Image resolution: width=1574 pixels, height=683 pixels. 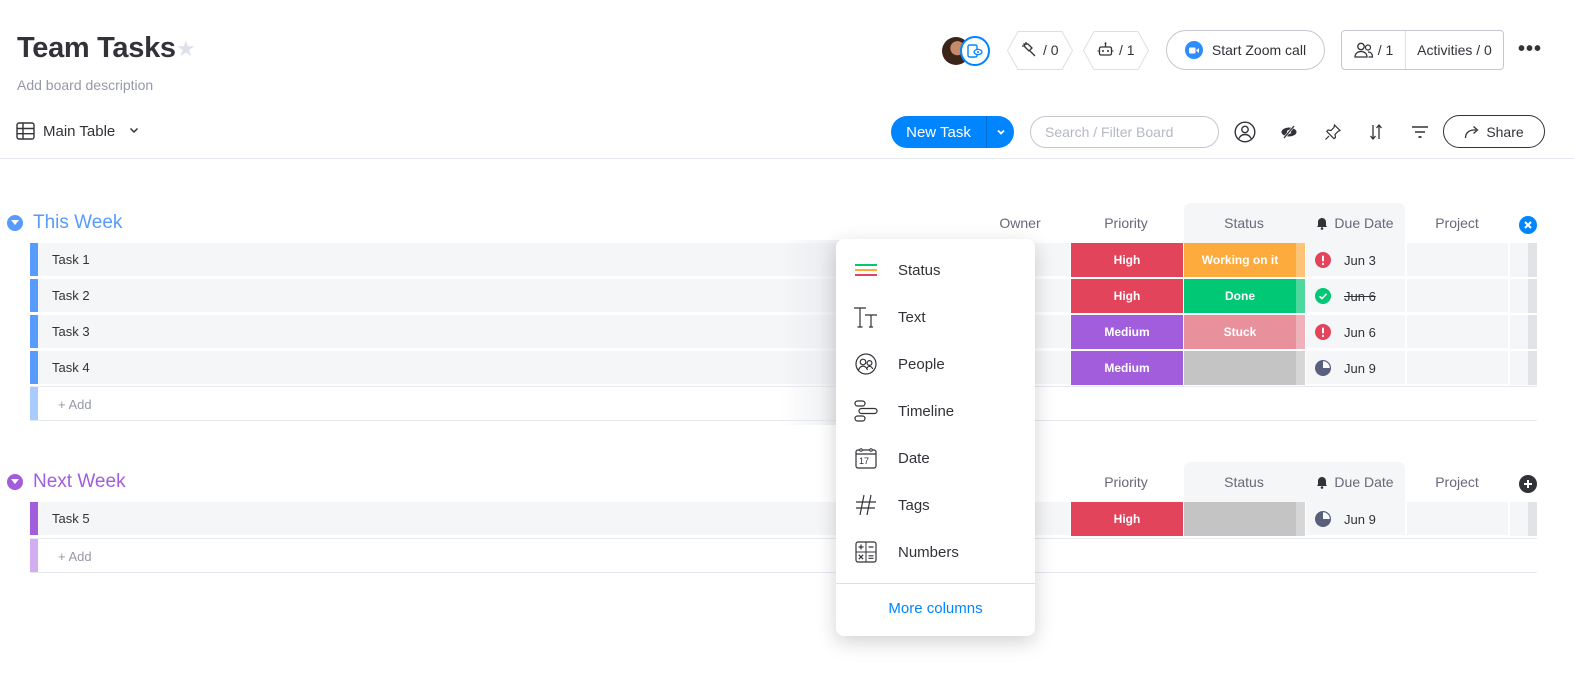 I want to click on column-header-owner: Owner, so click(x=1020, y=223).